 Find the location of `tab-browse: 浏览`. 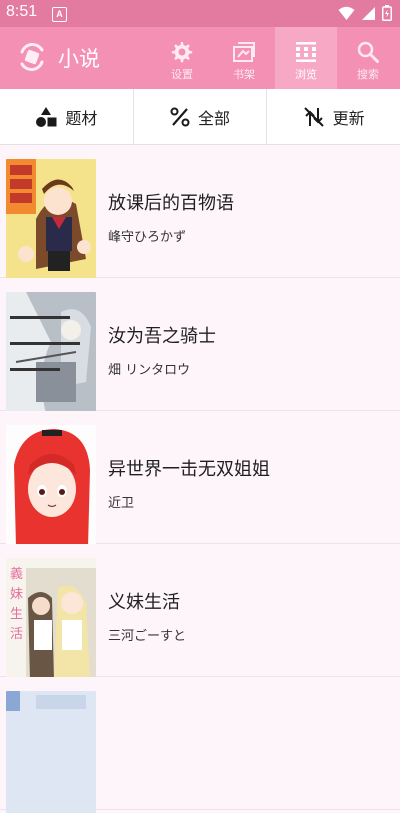

tab-browse: 浏览 is located at coordinates (306, 58).